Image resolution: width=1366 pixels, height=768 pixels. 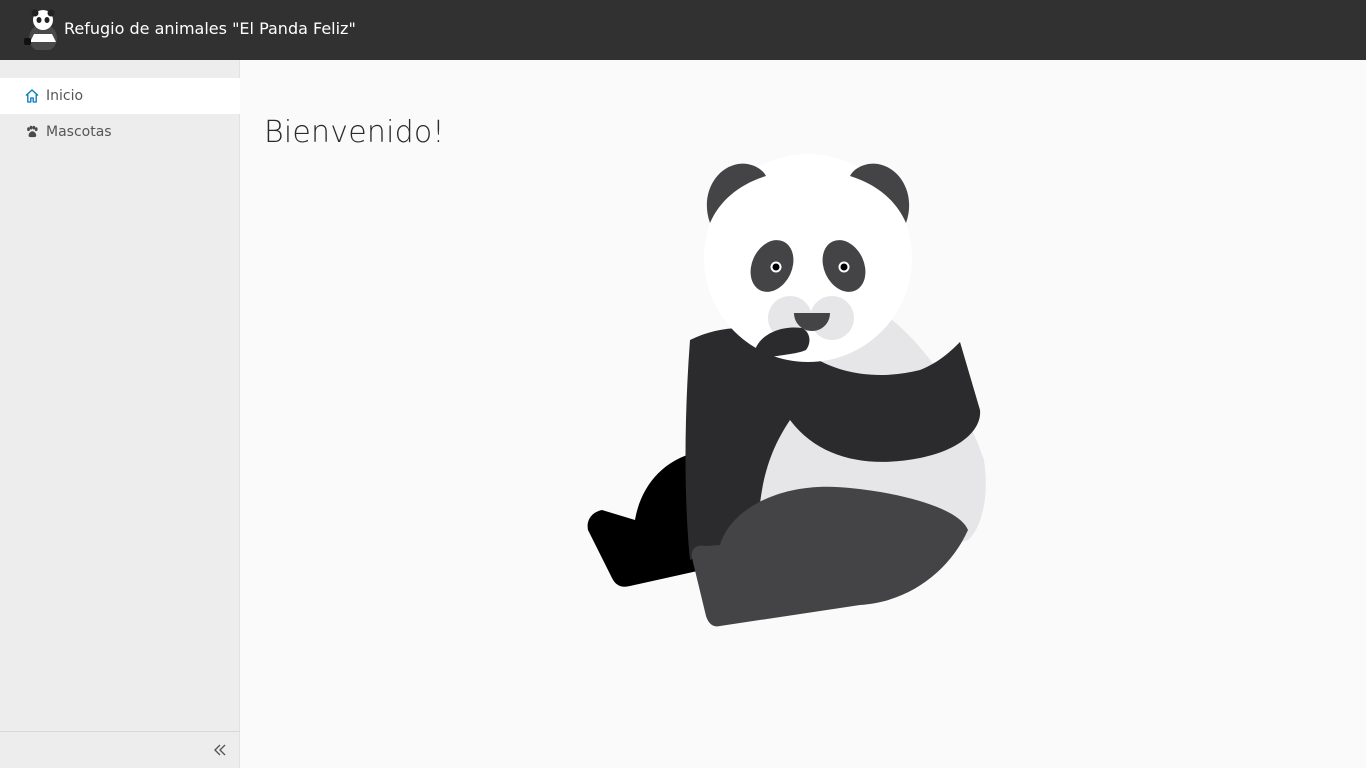 What do you see at coordinates (120, 749) in the screenshot?
I see `sidebar-footer` at bounding box center [120, 749].